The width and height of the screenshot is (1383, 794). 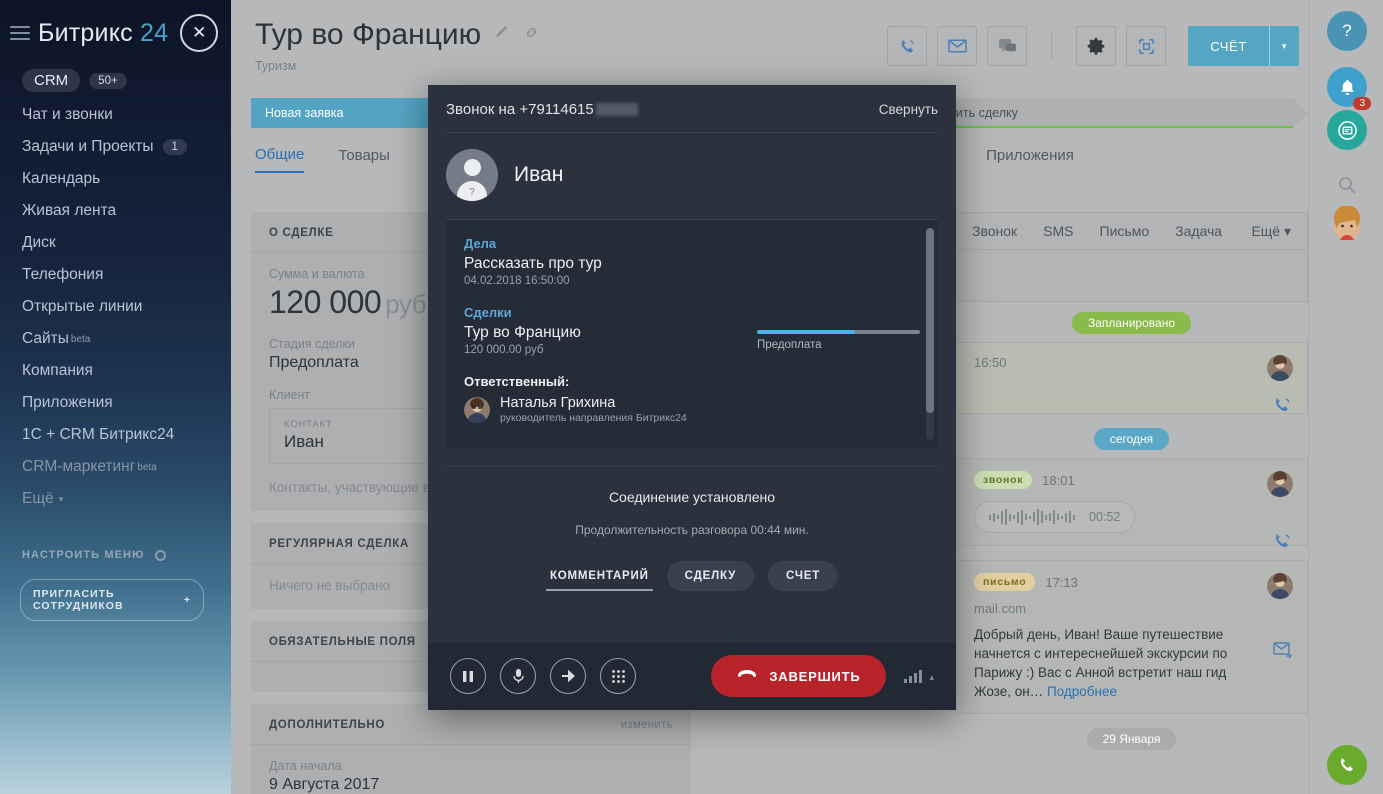 I want to click on sidebar-item-tasks: Задачи и Проекты 1, so click(x=115, y=147).